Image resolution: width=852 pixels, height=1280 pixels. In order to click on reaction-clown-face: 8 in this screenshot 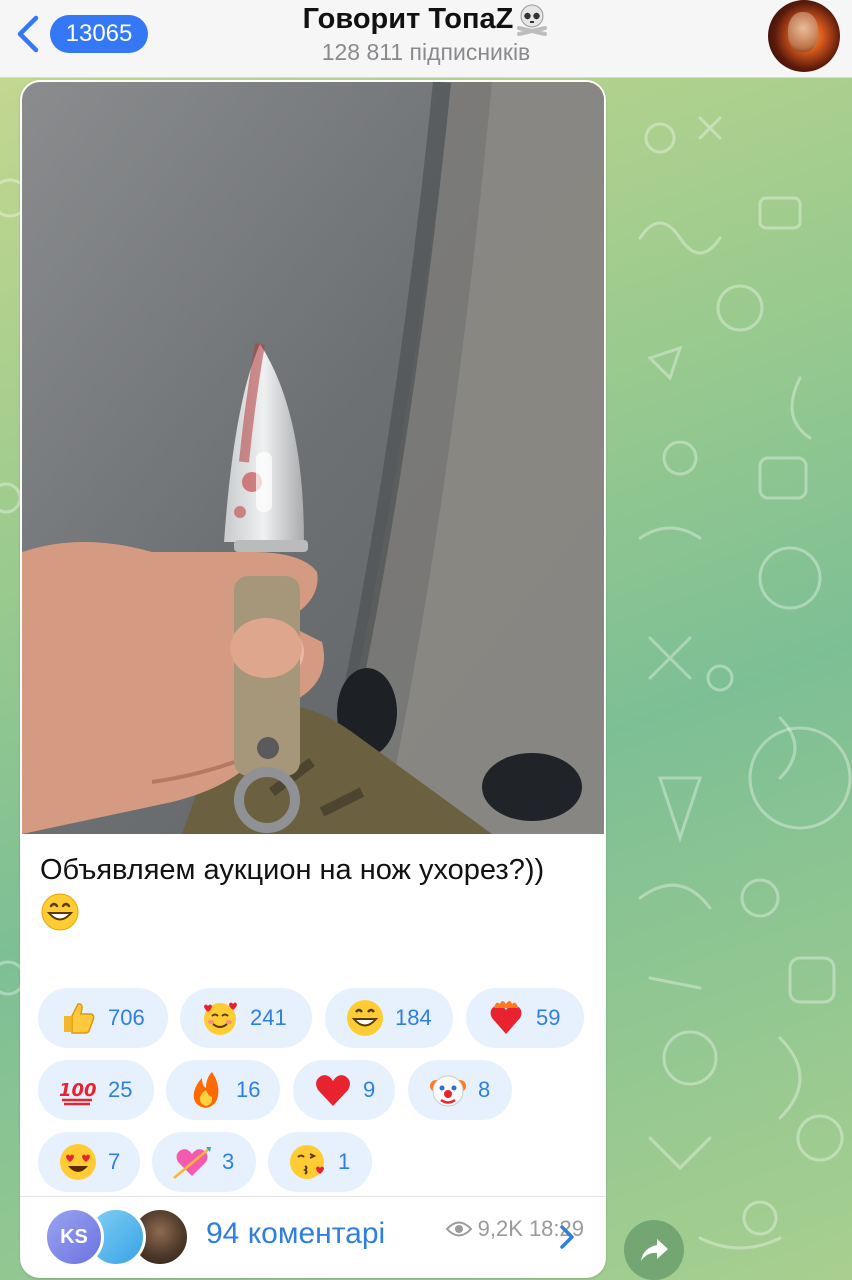, I will do `click(460, 1090)`.